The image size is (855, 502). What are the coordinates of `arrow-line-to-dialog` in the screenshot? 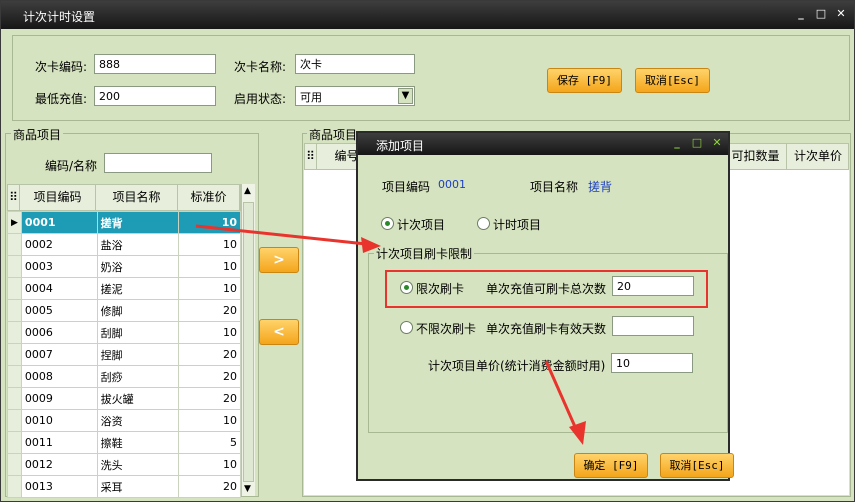 It's located at (281, 235).